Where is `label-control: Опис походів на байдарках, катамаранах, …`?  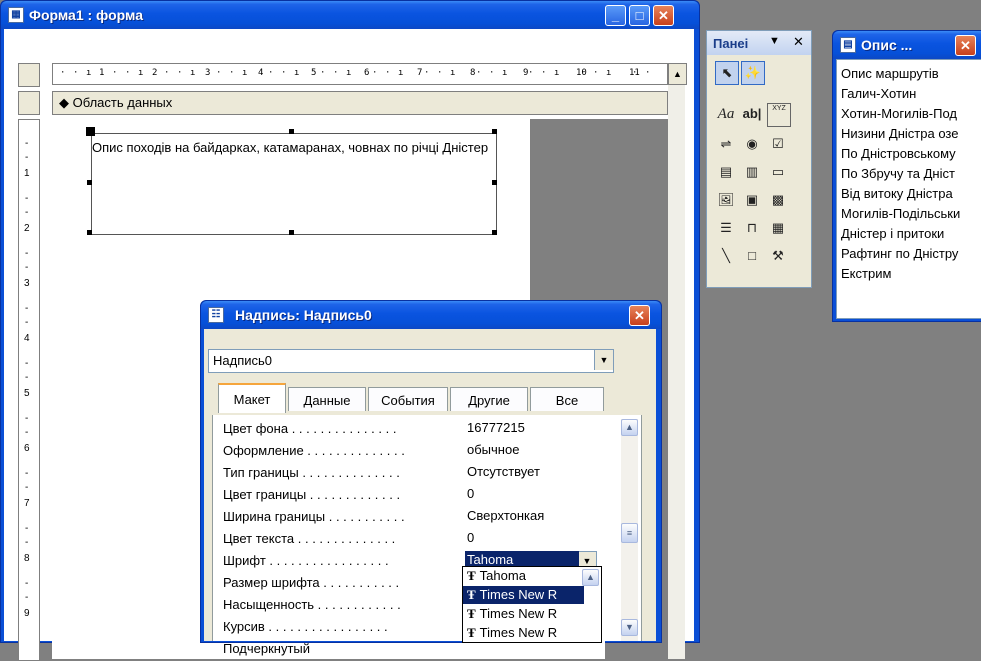 label-control: Опис походів на байдарках, катамаранах, … is located at coordinates (294, 184).